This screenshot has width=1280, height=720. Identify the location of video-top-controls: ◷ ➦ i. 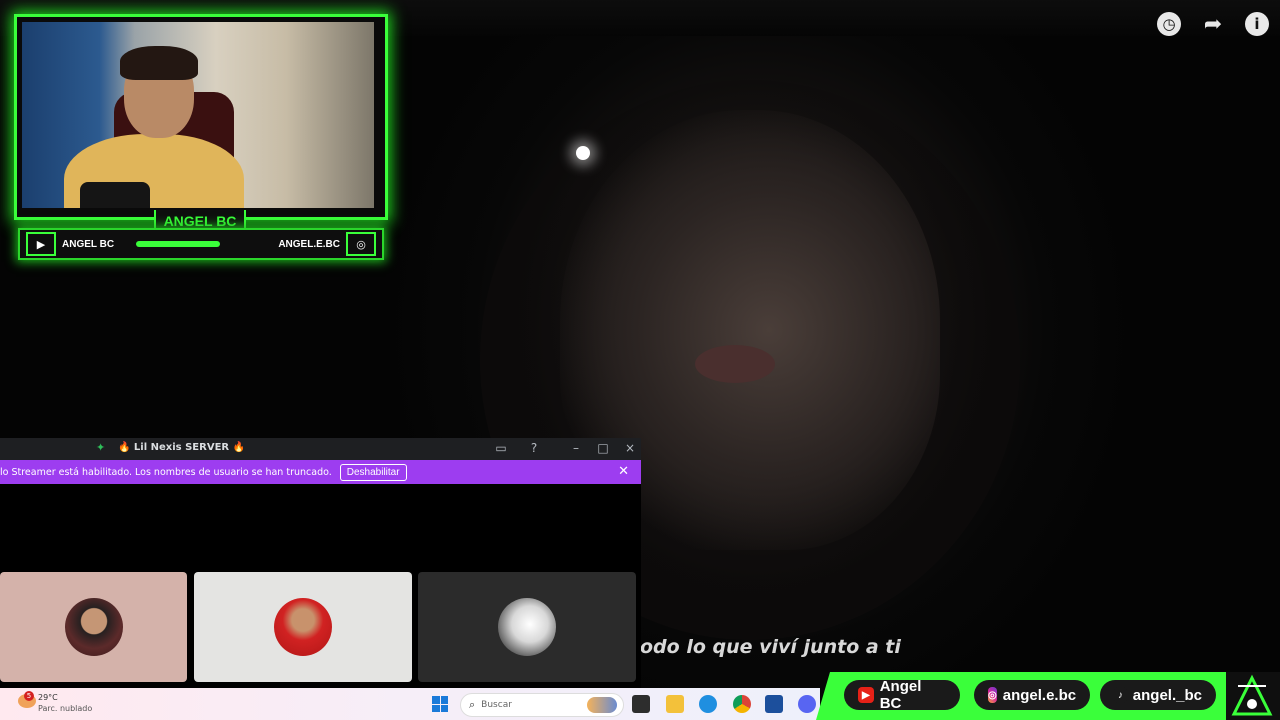
(1213, 24).